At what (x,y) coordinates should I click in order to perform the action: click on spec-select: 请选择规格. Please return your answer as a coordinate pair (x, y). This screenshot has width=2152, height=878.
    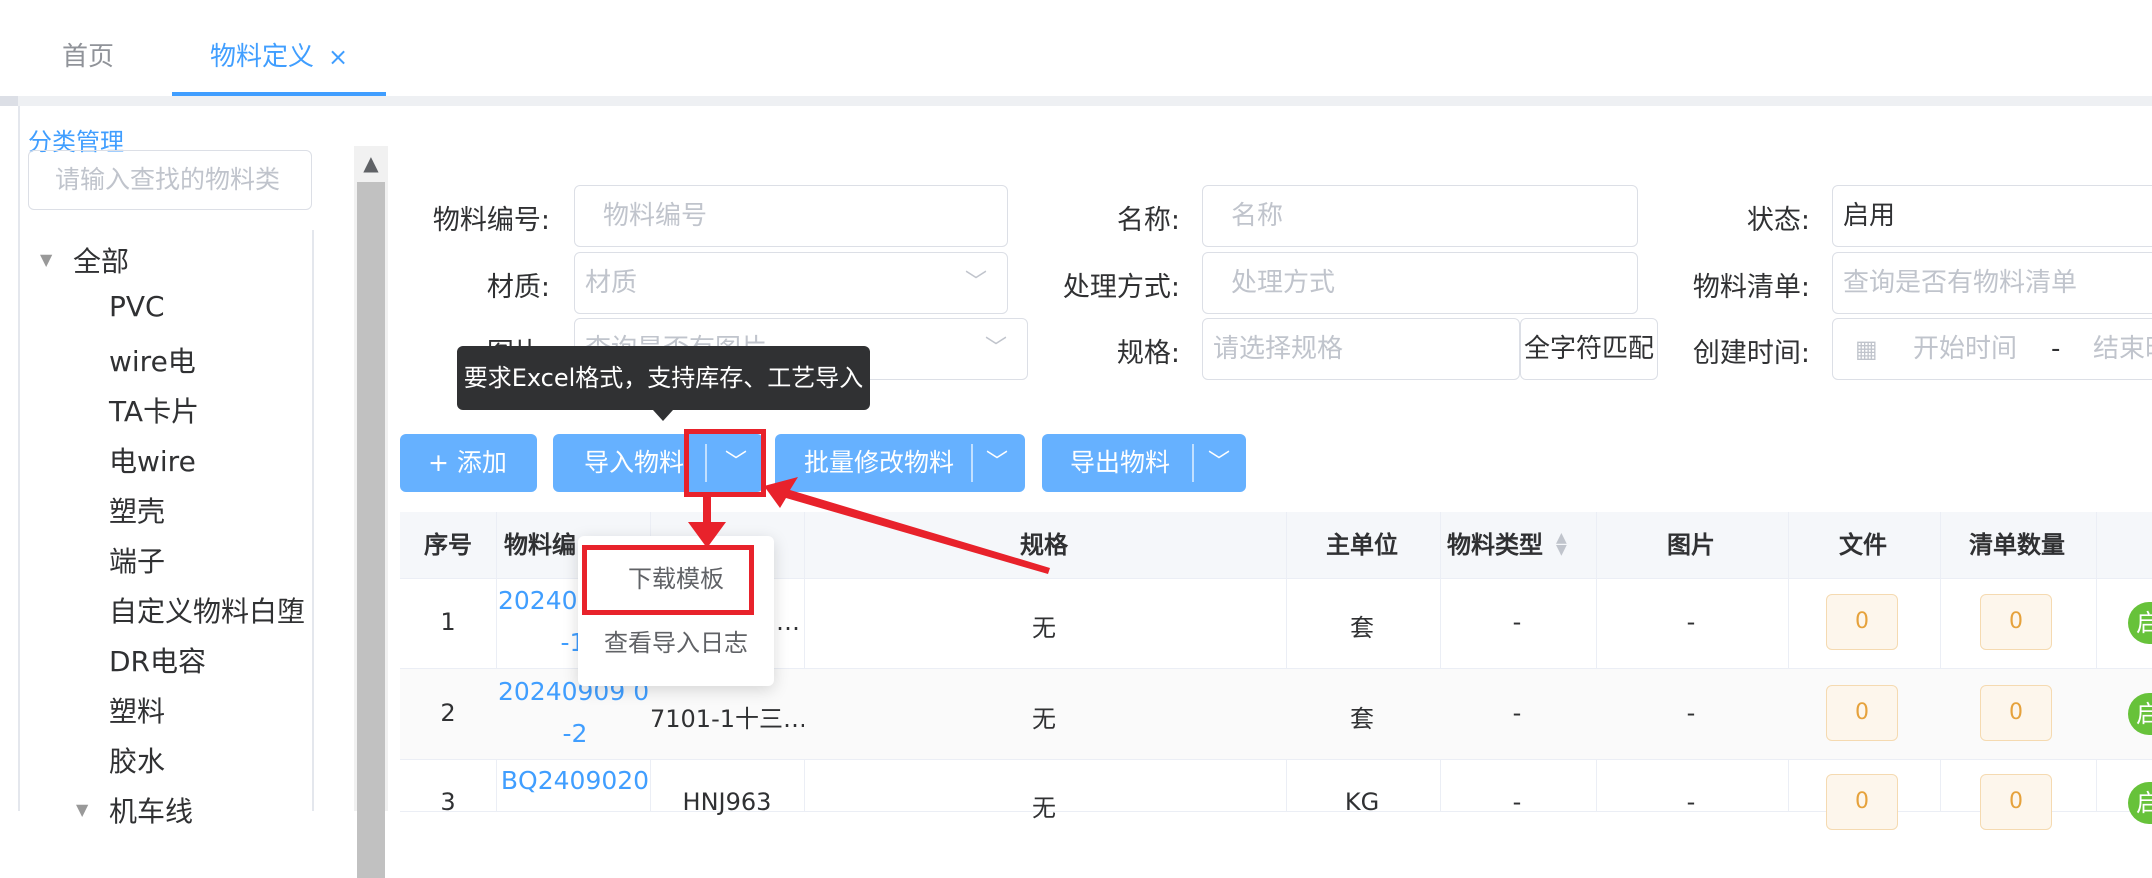
    Looking at the image, I should click on (1361, 349).